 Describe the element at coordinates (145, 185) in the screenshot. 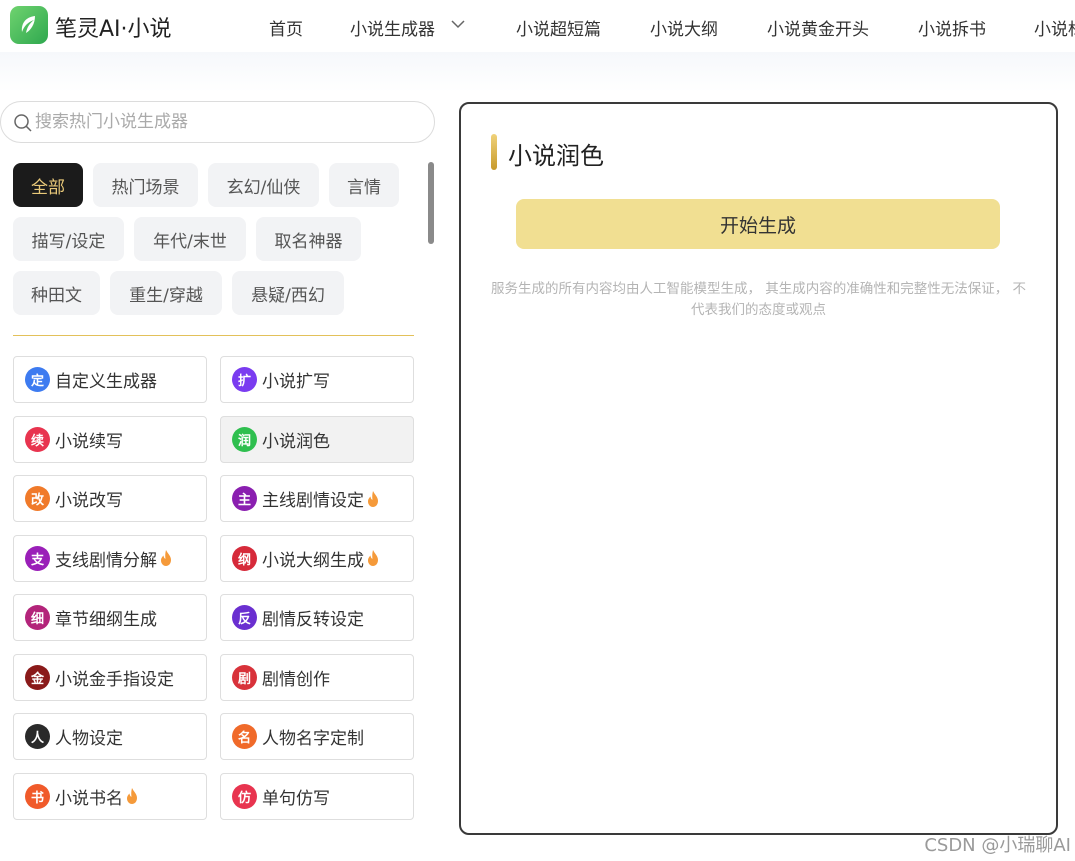

I see `tag-hot-scenes: 热门场景` at that location.